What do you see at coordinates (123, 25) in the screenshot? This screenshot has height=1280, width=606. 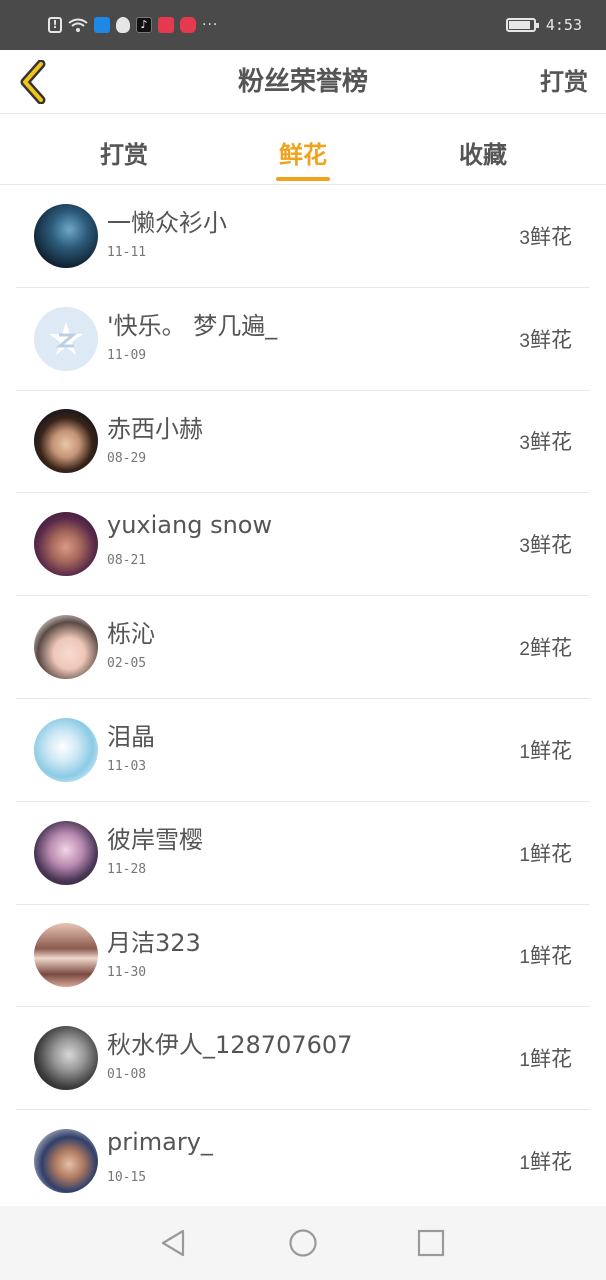 I see `qq-icon` at bounding box center [123, 25].